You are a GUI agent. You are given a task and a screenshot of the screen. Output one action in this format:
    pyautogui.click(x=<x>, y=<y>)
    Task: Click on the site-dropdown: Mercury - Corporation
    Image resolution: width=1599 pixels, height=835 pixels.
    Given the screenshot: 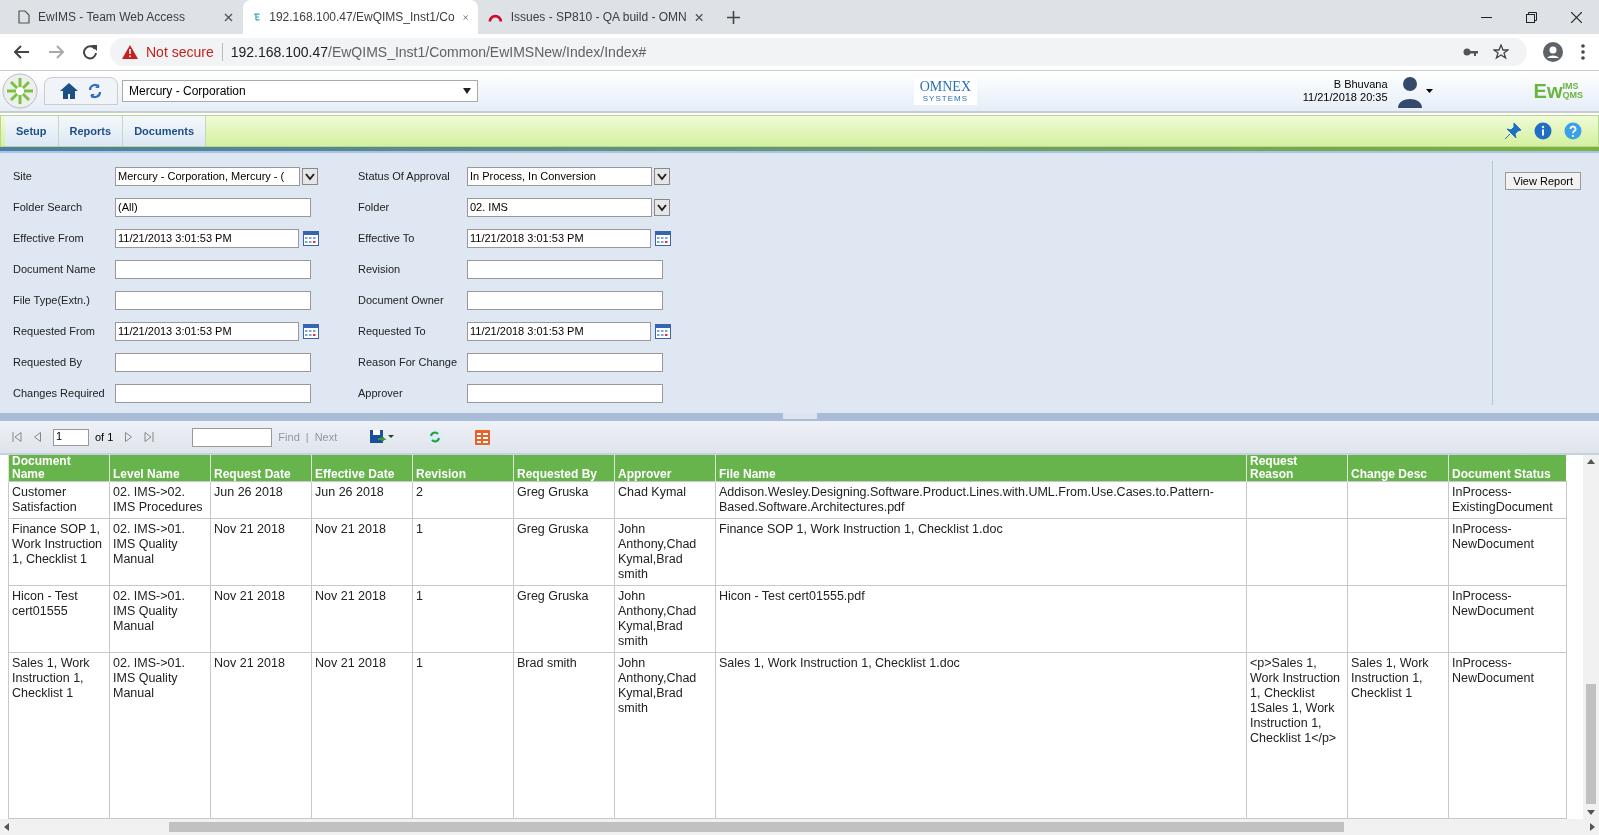 What is the action you would take?
    pyautogui.click(x=300, y=91)
    